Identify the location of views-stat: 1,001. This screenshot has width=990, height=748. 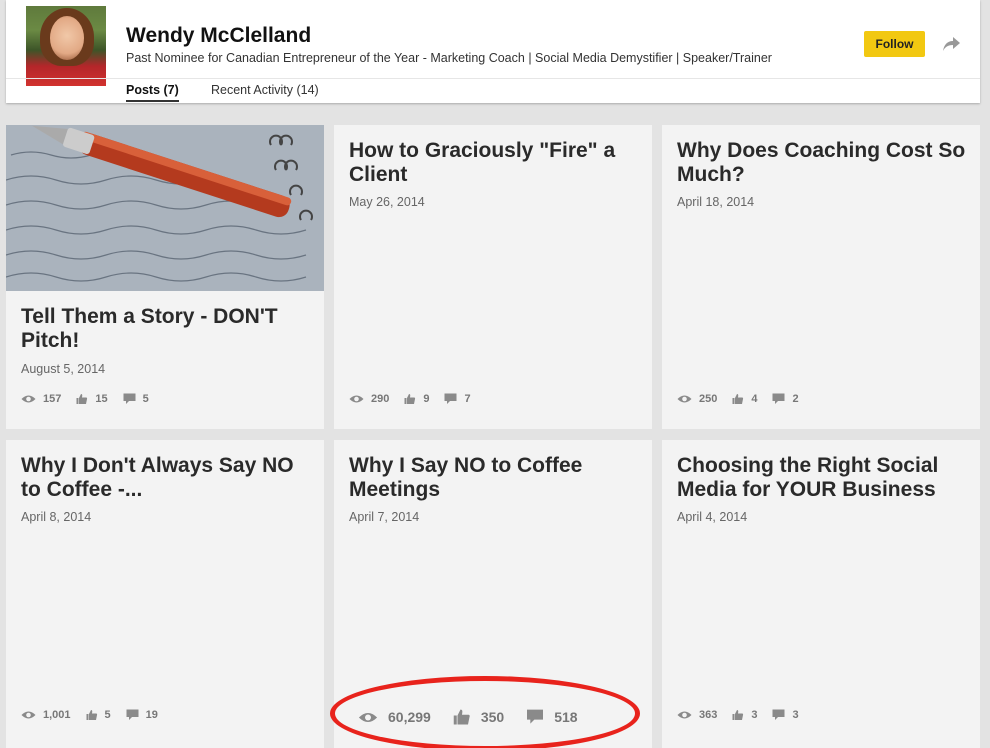
(46, 715).